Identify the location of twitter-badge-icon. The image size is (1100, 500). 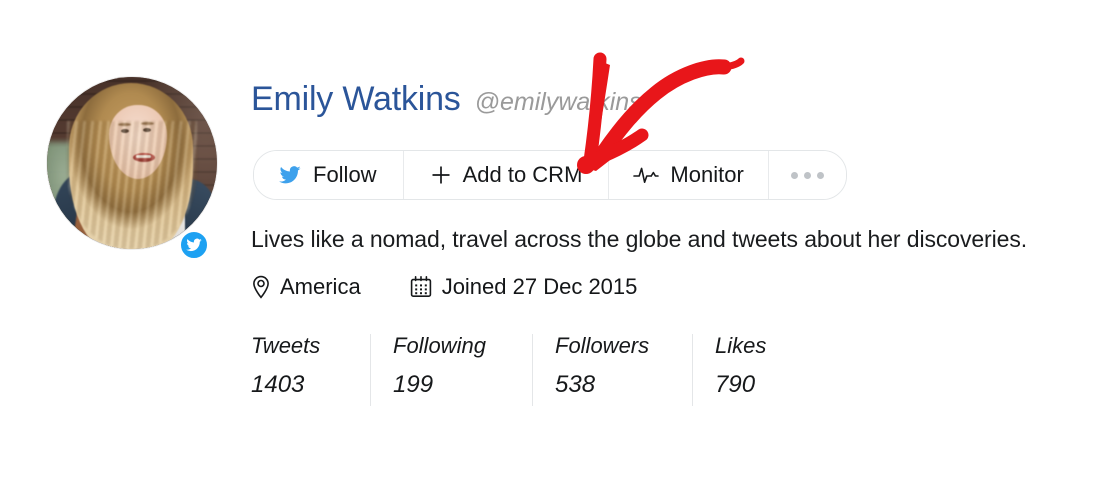
(194, 245).